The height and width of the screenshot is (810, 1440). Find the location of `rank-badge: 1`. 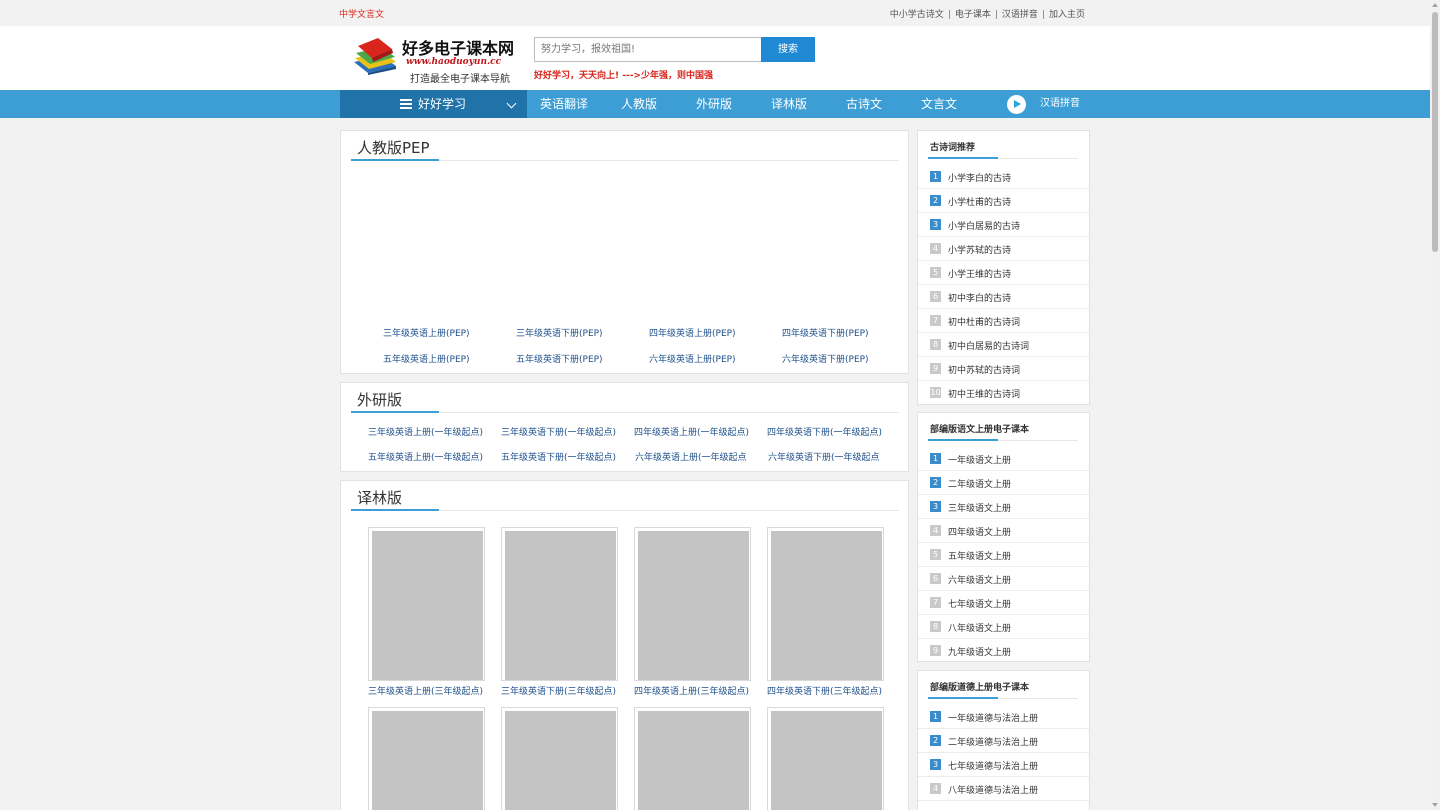

rank-badge: 1 is located at coordinates (935, 458).